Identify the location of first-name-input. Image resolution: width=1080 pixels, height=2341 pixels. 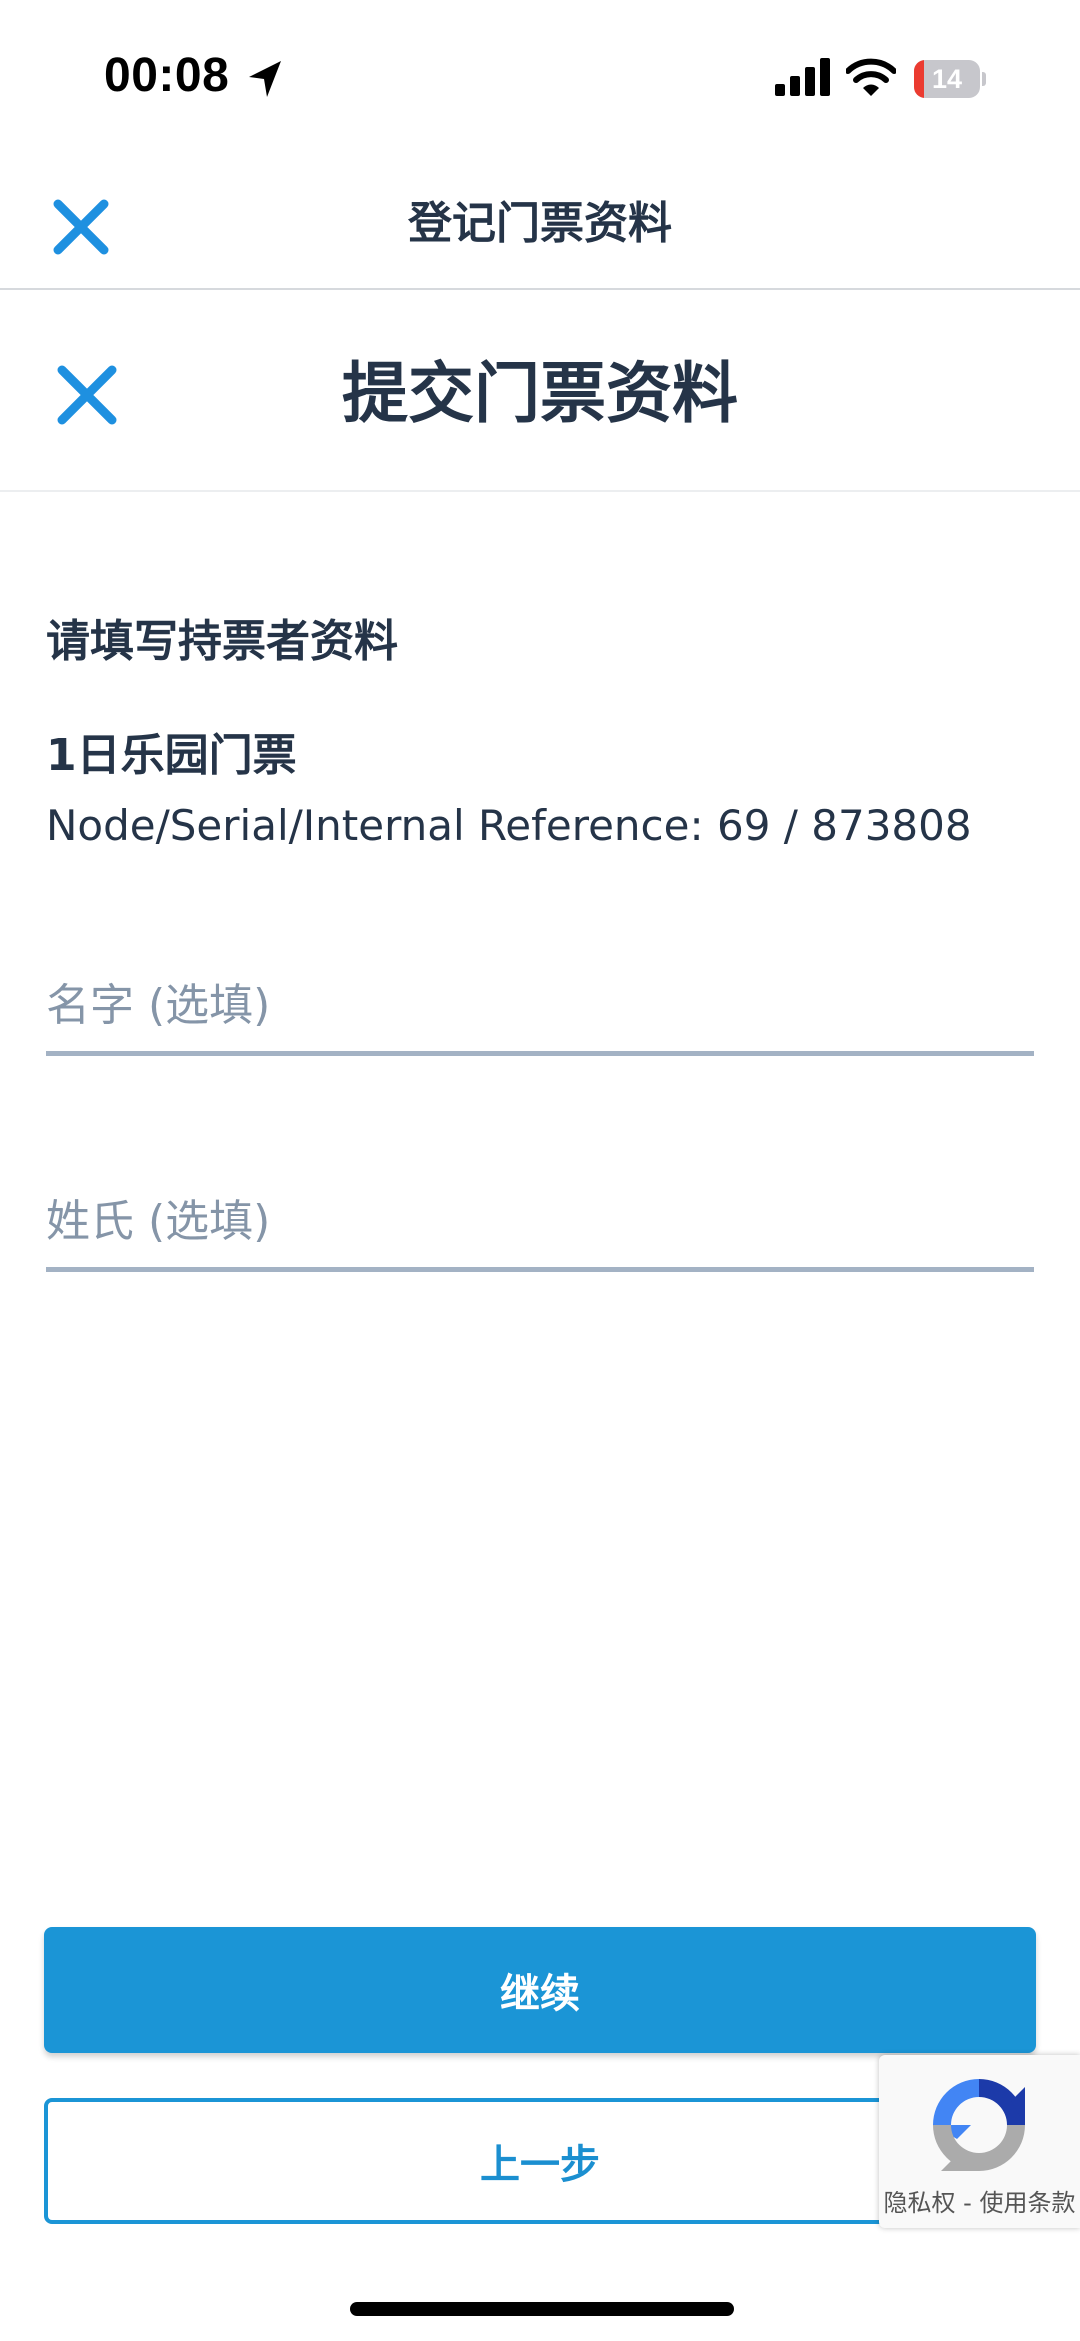
(540, 1008).